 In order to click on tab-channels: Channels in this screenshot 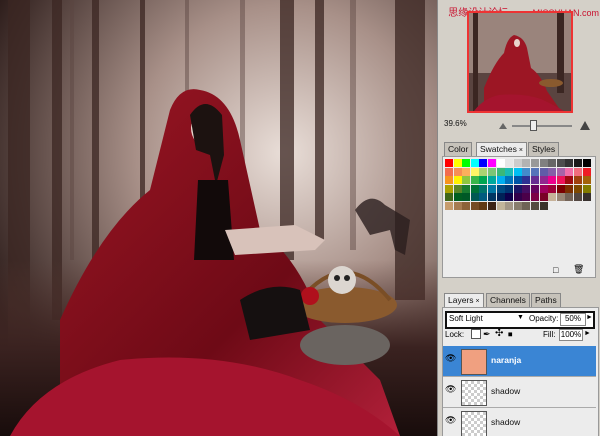, I will do `click(508, 300)`.